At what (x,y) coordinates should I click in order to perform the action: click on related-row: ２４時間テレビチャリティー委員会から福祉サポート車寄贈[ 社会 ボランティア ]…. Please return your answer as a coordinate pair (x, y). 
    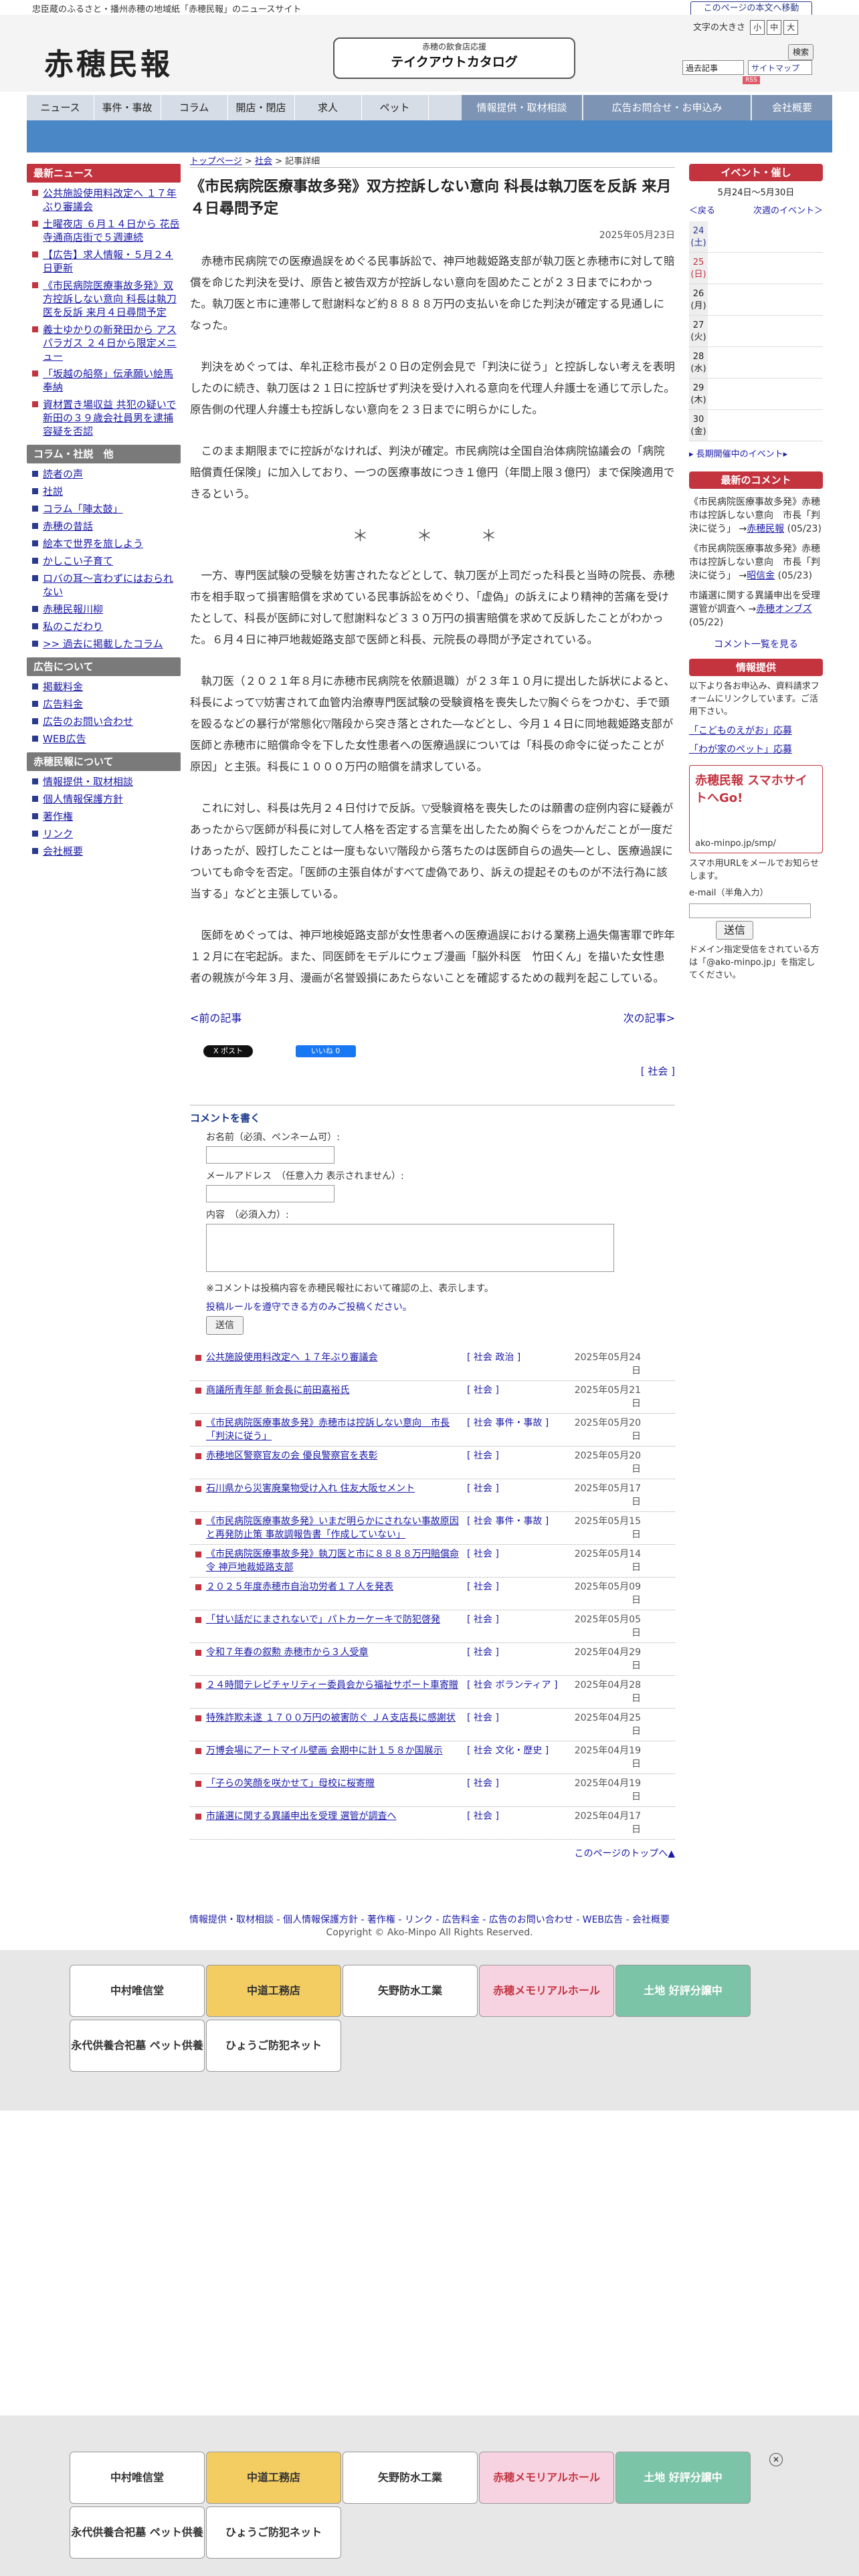
    Looking at the image, I should click on (433, 1693).